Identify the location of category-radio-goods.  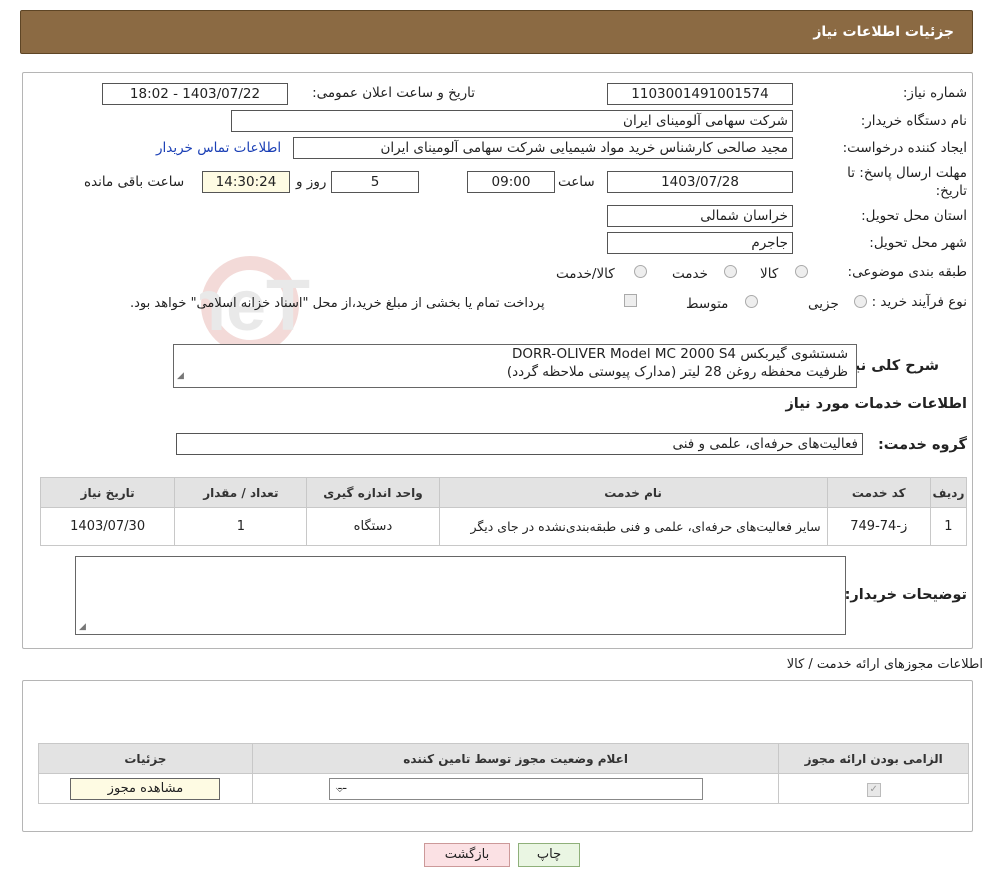
(801, 271).